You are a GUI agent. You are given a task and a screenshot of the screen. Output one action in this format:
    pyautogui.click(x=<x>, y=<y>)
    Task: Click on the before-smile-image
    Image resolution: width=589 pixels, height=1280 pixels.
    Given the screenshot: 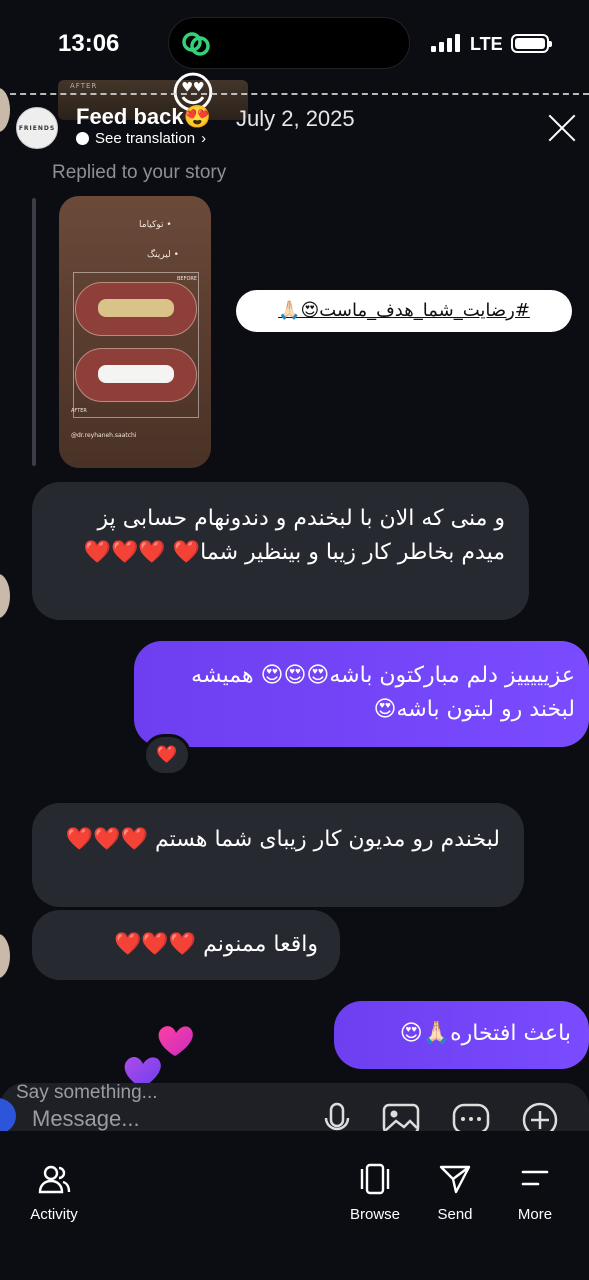 What is the action you would take?
    pyautogui.click(x=136, y=309)
    